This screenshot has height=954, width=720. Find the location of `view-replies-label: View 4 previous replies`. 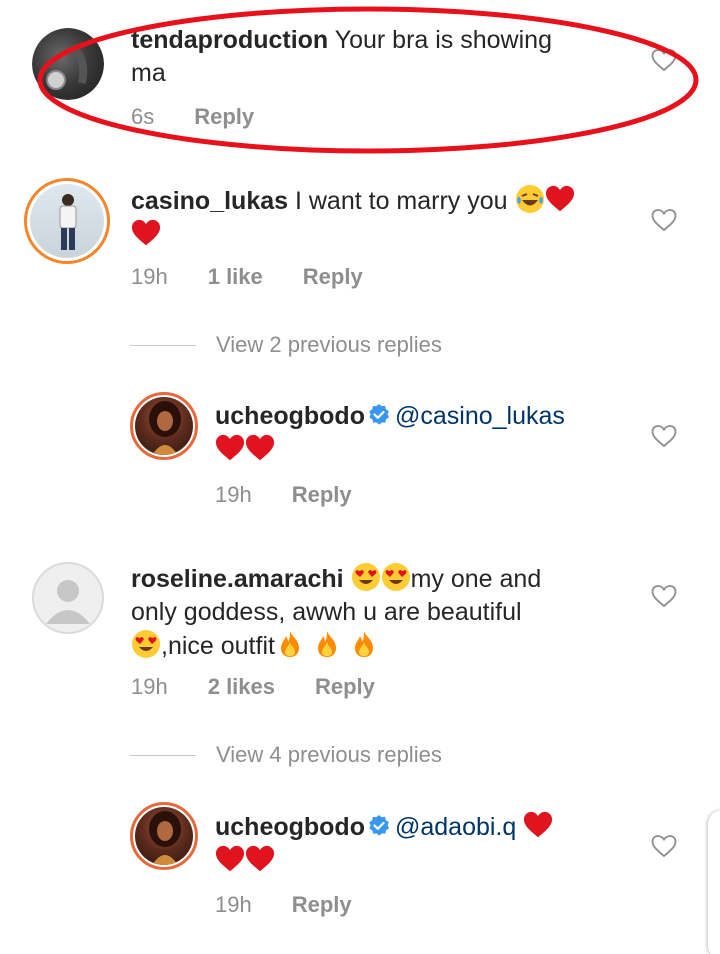

view-replies-label: View 4 previous replies is located at coordinates (329, 755).